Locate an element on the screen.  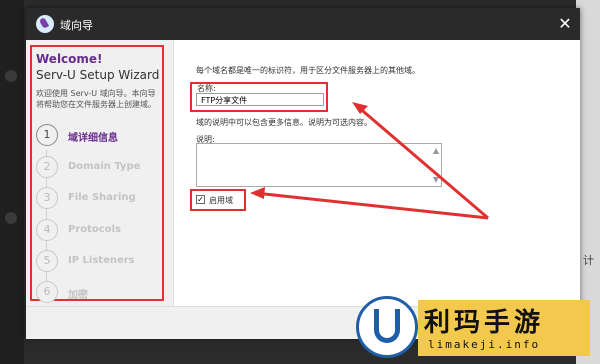
step-number: 4 is located at coordinates (47, 230).